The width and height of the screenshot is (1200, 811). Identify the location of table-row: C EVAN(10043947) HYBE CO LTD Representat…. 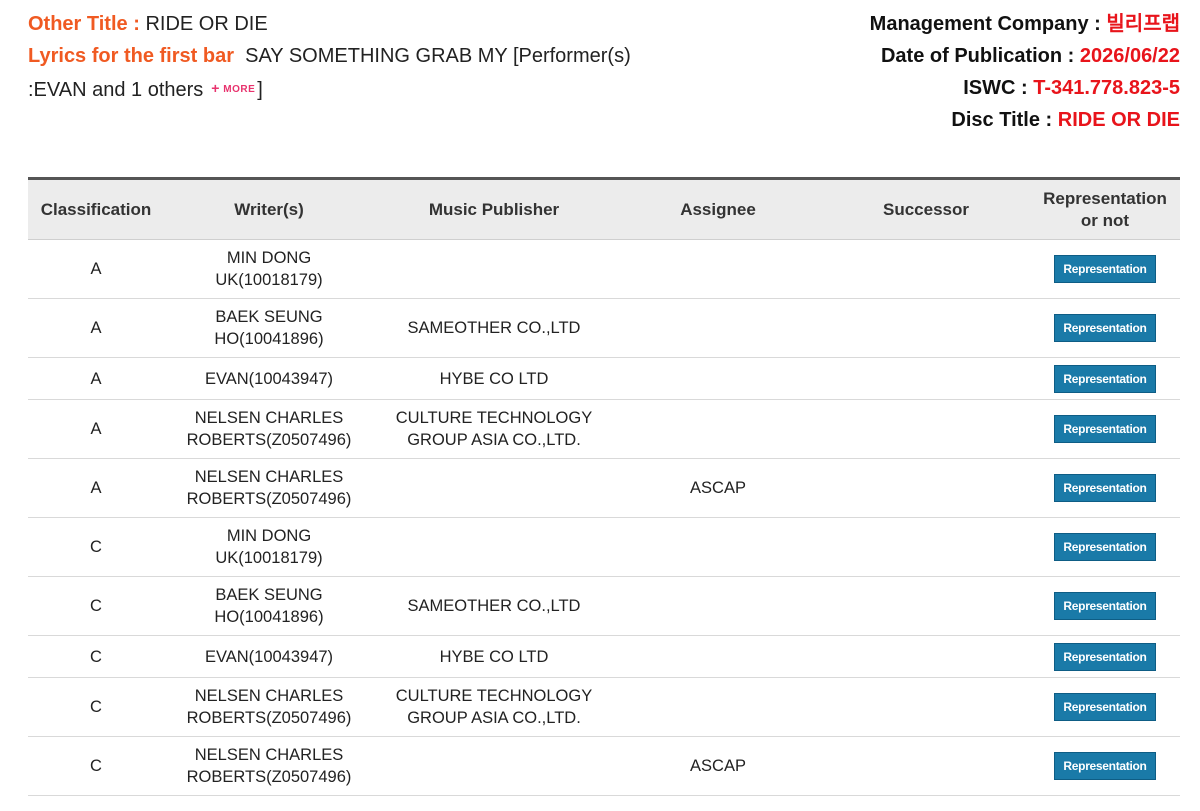
(604, 656).